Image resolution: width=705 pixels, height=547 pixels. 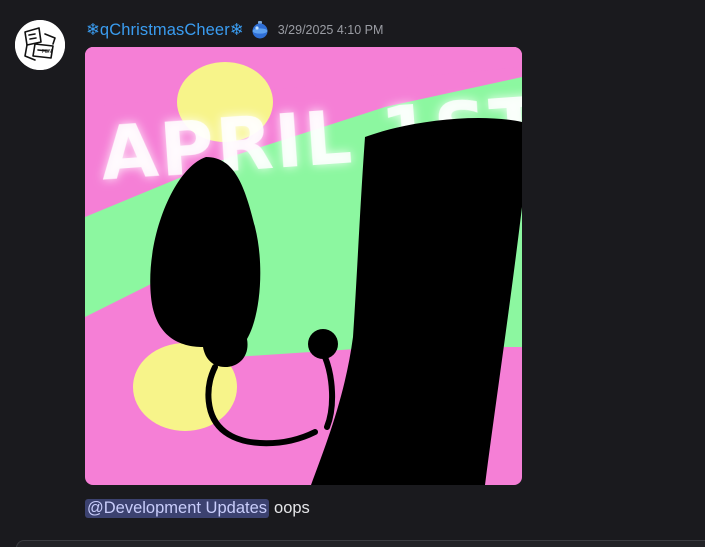 I want to click on message-composer, so click(x=360, y=543).